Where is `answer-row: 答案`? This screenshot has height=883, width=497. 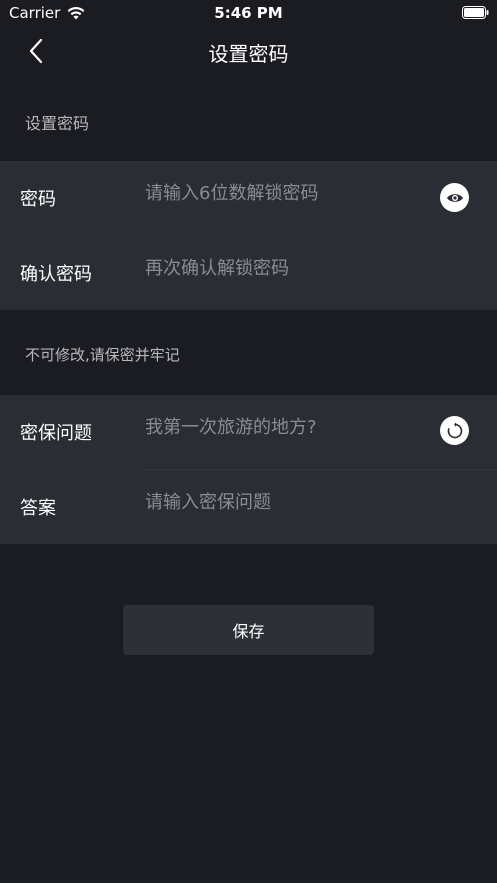
answer-row: 答案 is located at coordinates (248, 507).